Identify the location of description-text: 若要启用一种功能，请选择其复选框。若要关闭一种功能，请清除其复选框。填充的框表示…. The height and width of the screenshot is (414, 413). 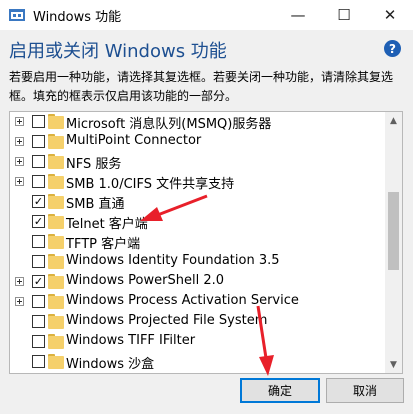
(201, 86).